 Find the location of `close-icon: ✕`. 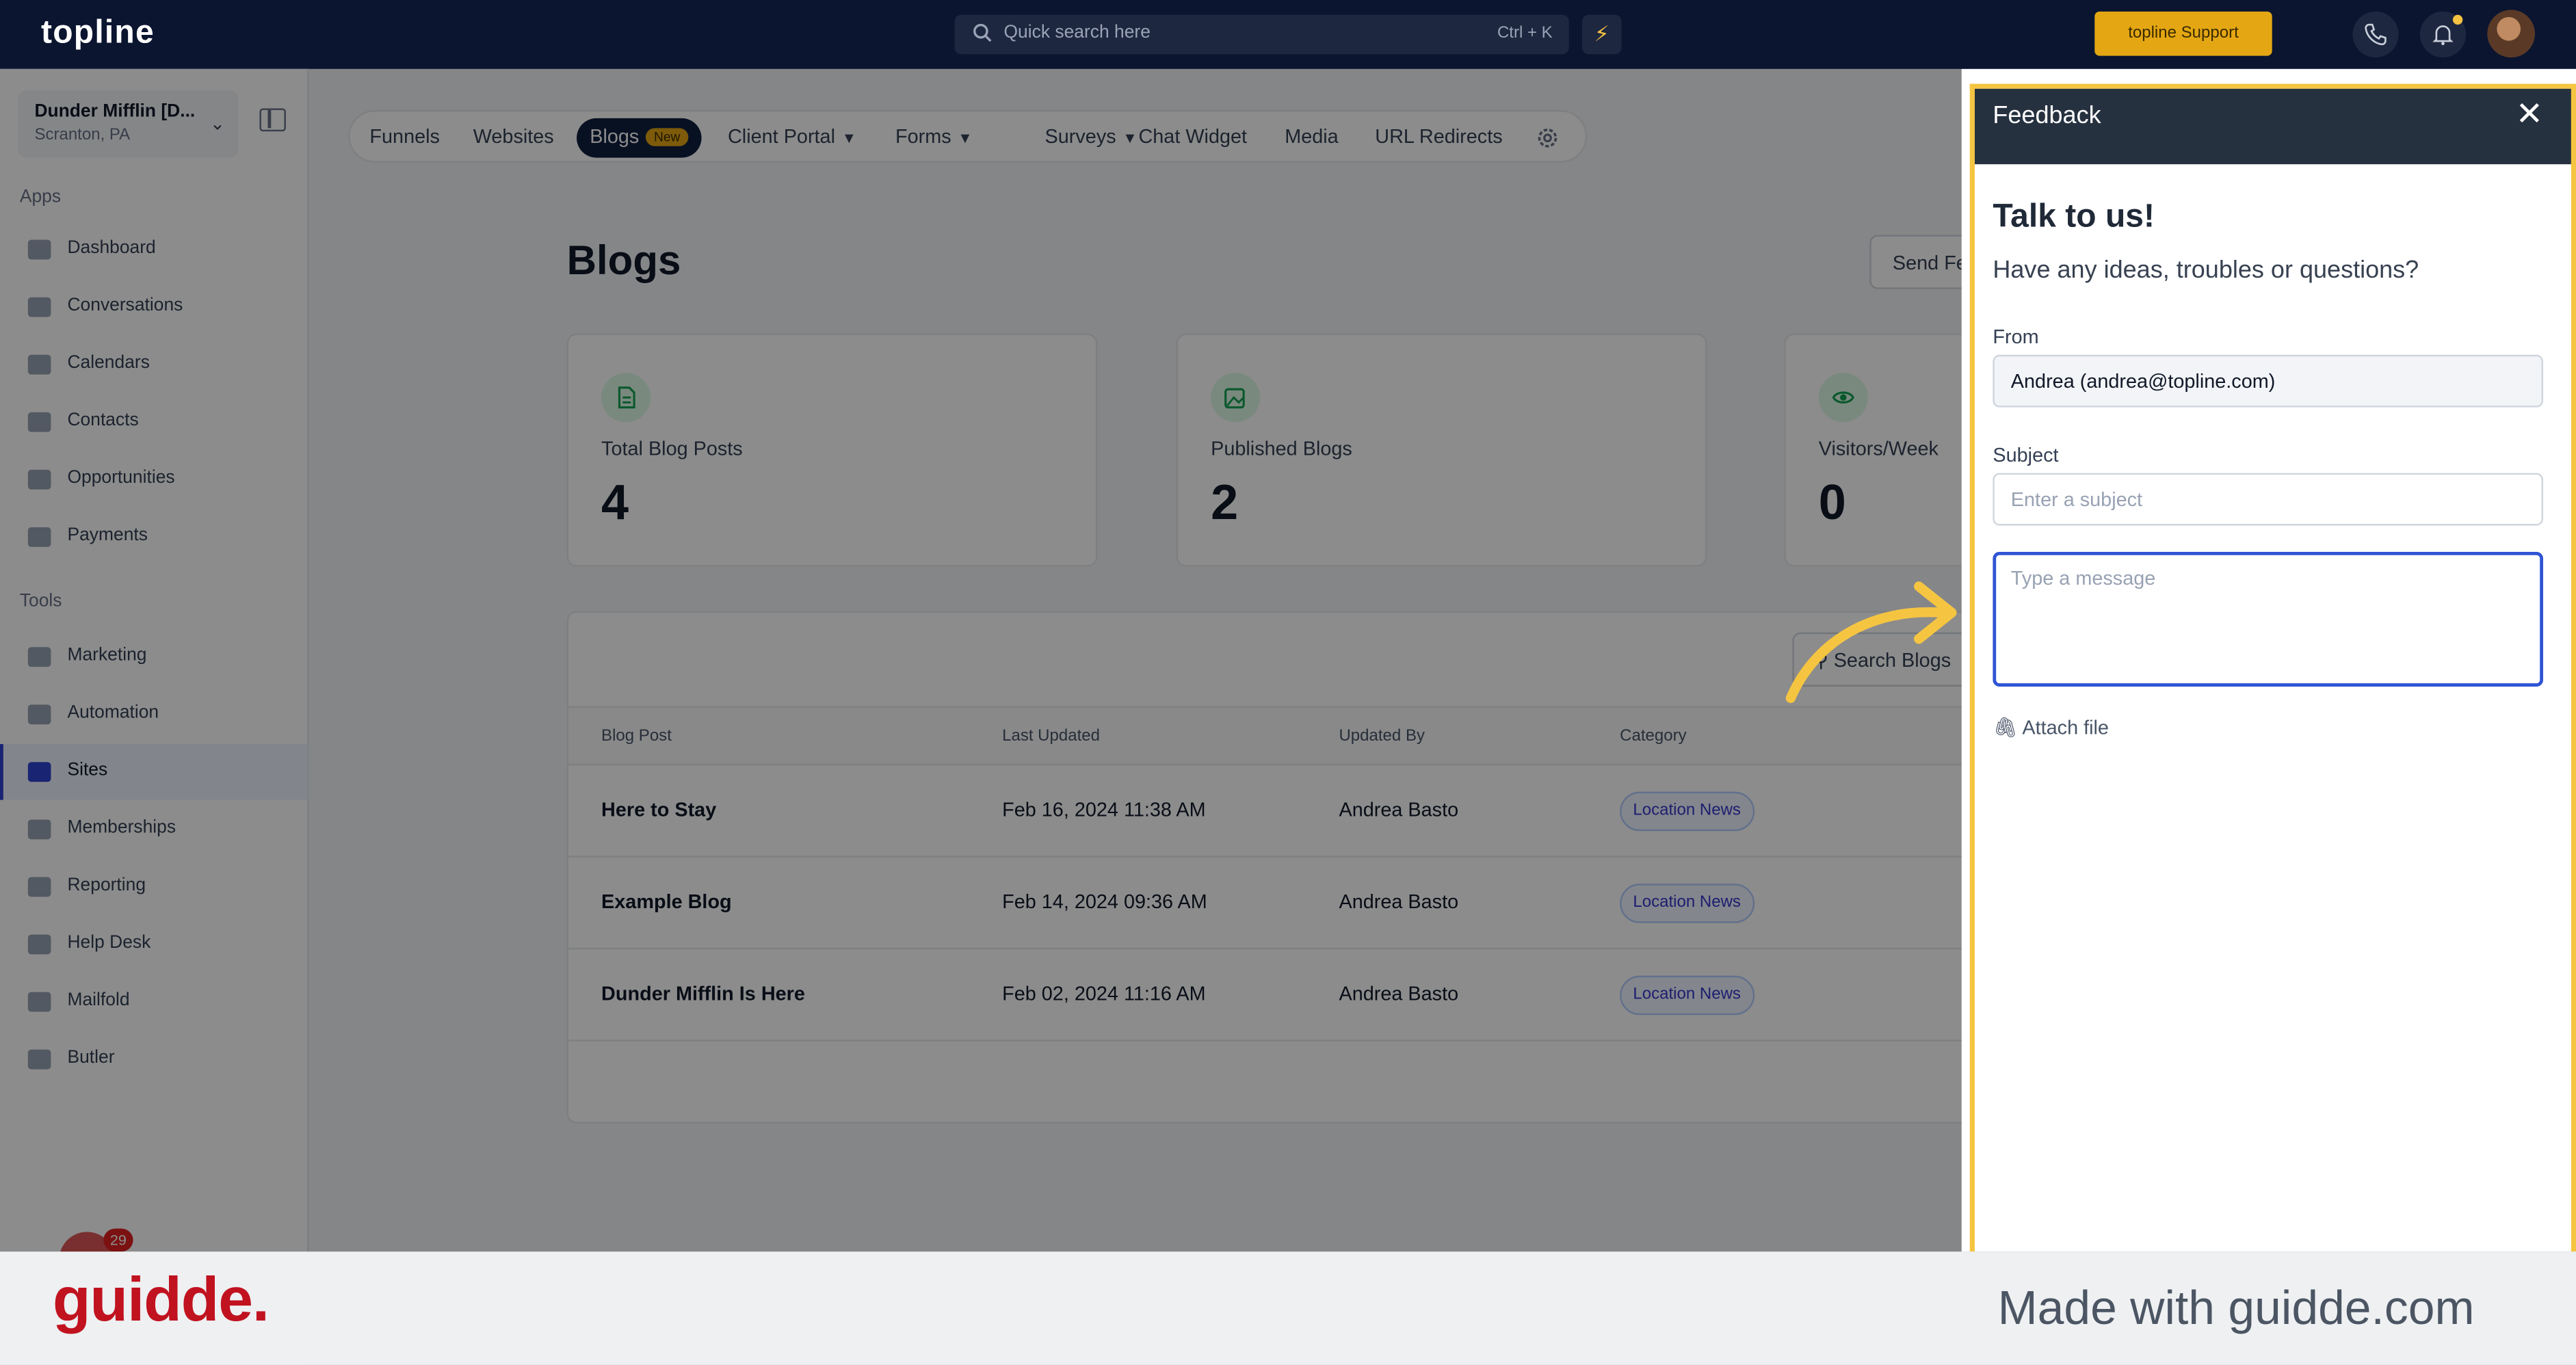

close-icon: ✕ is located at coordinates (2529, 114).